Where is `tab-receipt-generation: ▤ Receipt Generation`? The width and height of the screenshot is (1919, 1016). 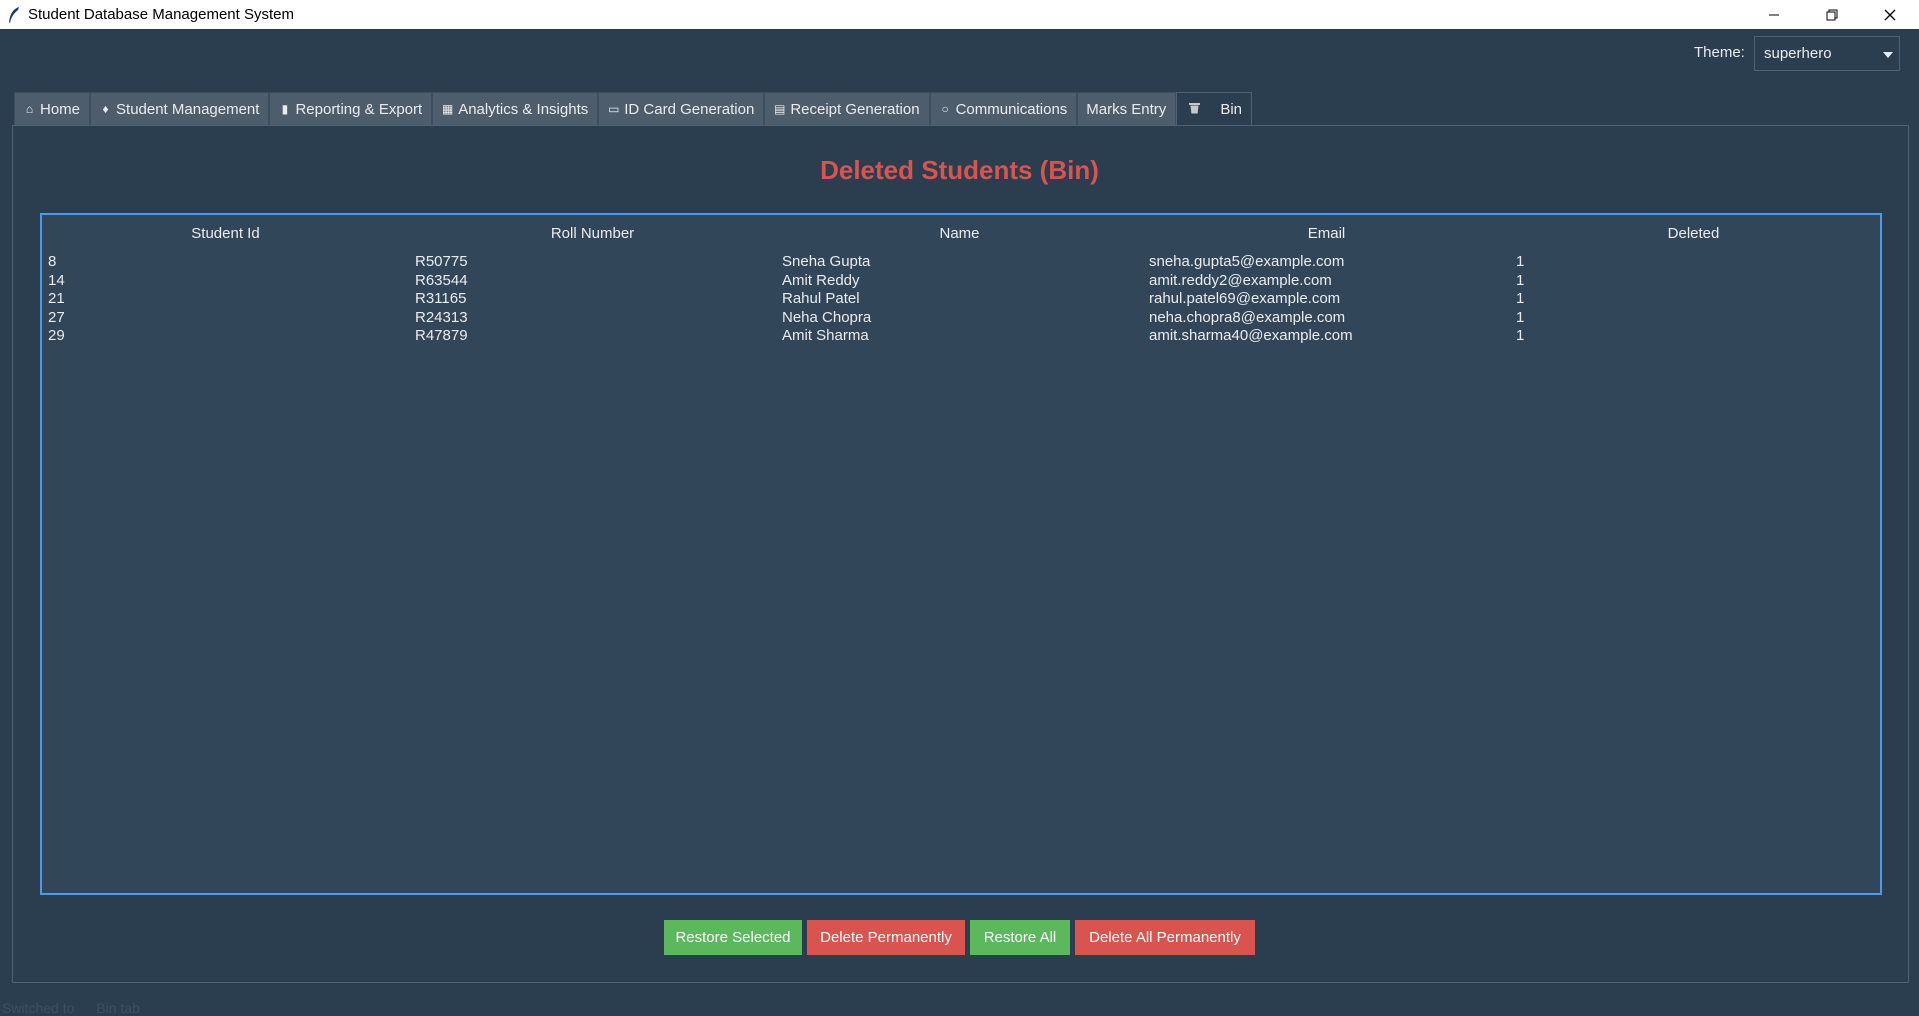
tab-receipt-generation: ▤ Receipt Generation is located at coordinates (847, 109).